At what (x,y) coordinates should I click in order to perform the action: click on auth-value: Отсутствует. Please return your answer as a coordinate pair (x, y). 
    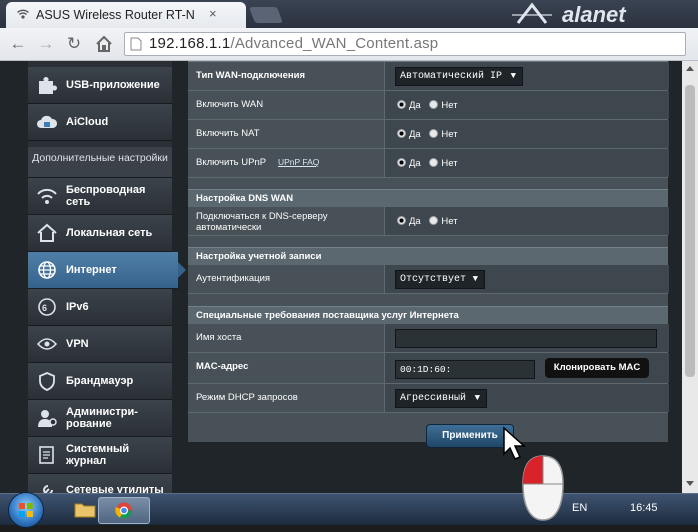
    Looking at the image, I should click on (433, 279).